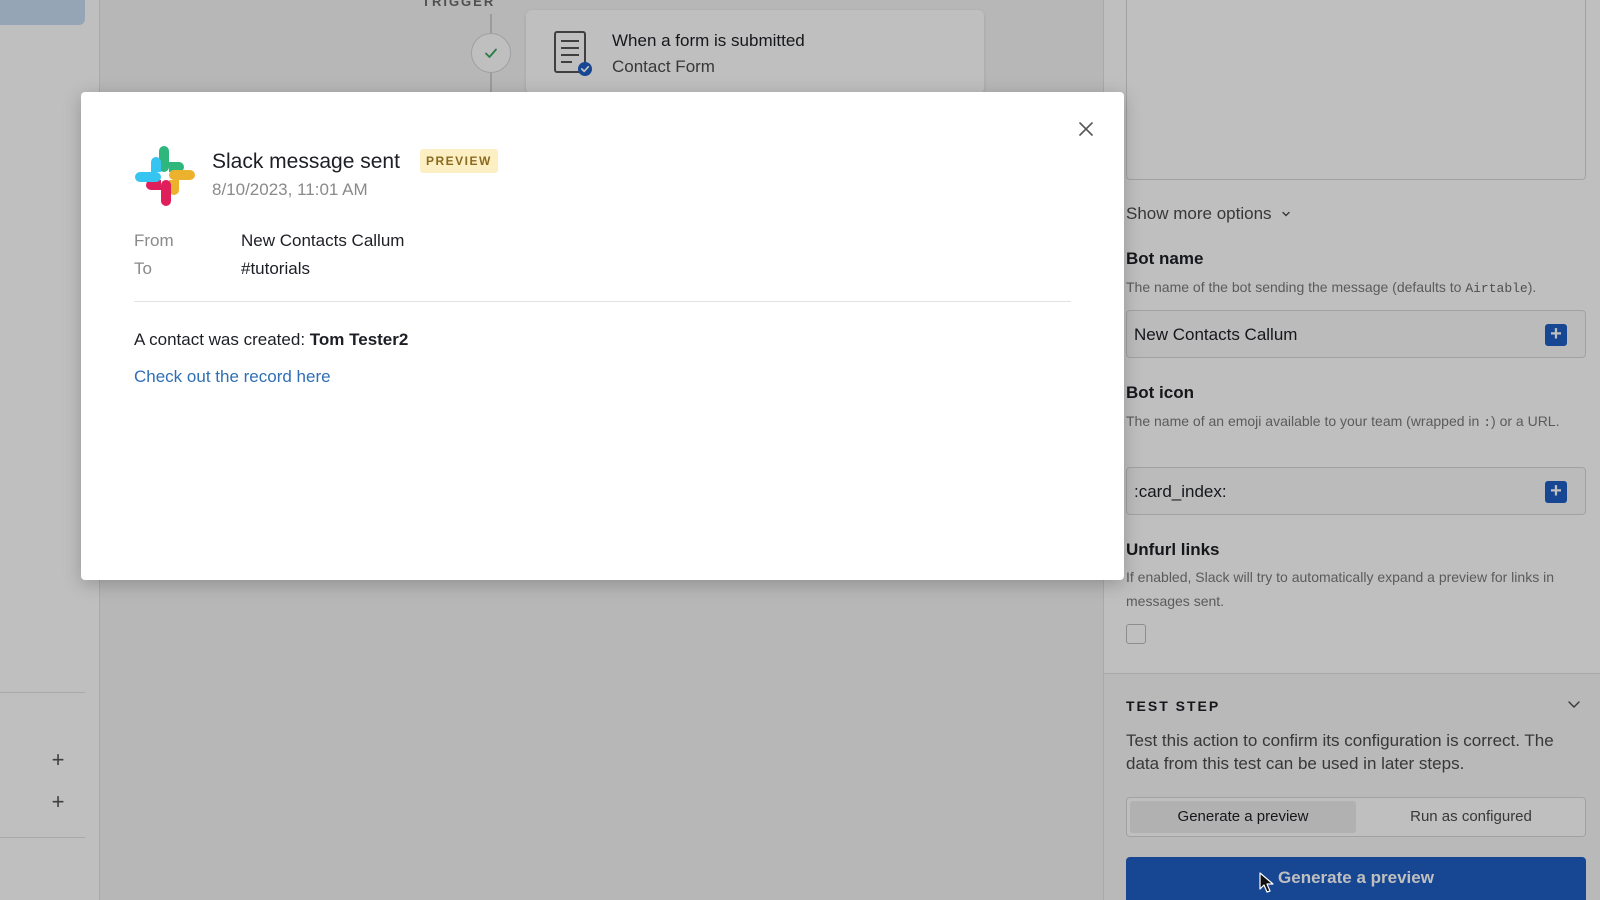  Describe the element at coordinates (359, 339) in the screenshot. I see `contact-name: Tom Tester2` at that location.